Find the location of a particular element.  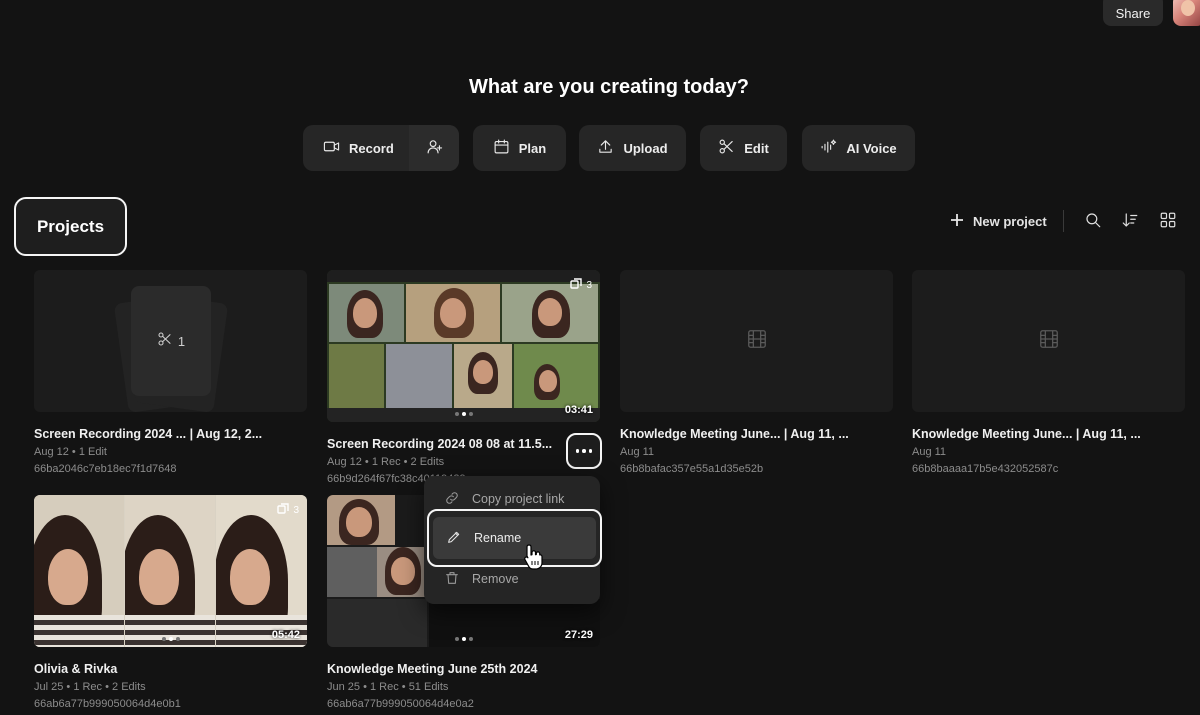

rename-menu-item: Rename is located at coordinates (514, 538).